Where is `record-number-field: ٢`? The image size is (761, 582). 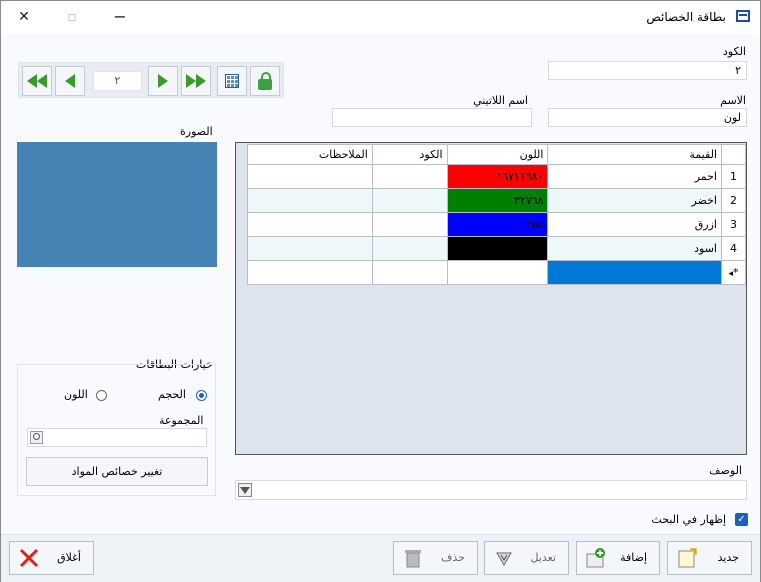 record-number-field: ٢ is located at coordinates (117, 81).